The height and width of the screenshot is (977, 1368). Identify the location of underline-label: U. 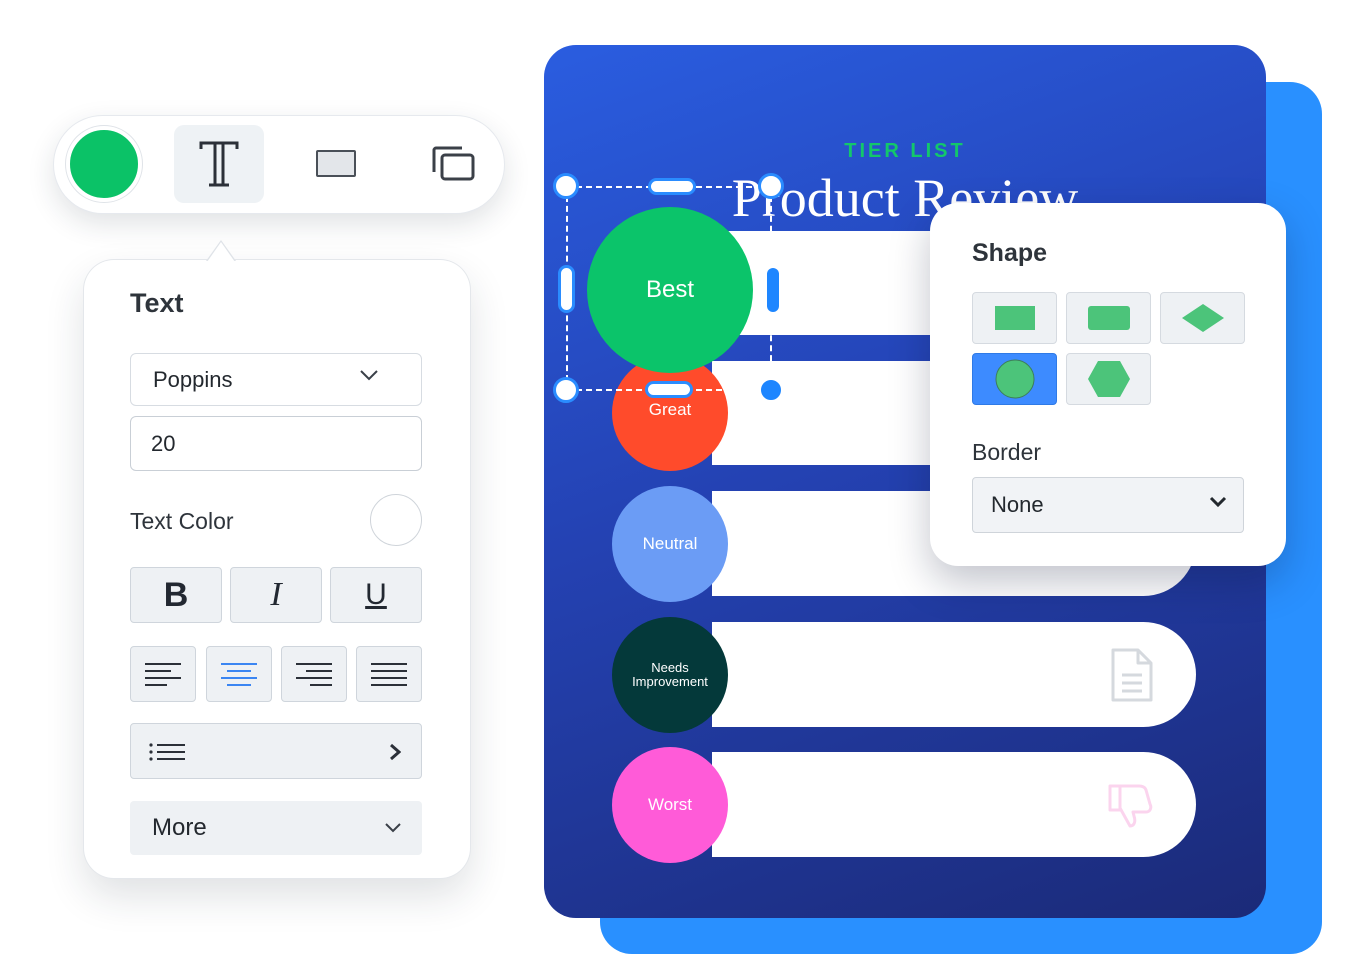
(376, 594).